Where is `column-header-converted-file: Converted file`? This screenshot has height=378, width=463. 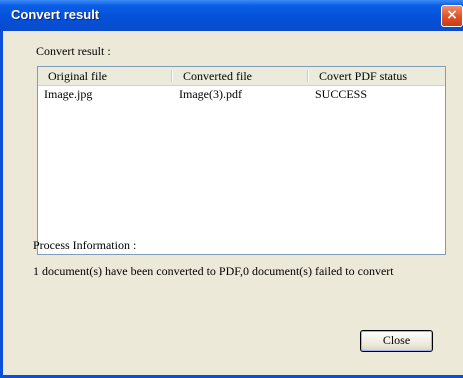 column-header-converted-file: Converted file is located at coordinates (217, 76).